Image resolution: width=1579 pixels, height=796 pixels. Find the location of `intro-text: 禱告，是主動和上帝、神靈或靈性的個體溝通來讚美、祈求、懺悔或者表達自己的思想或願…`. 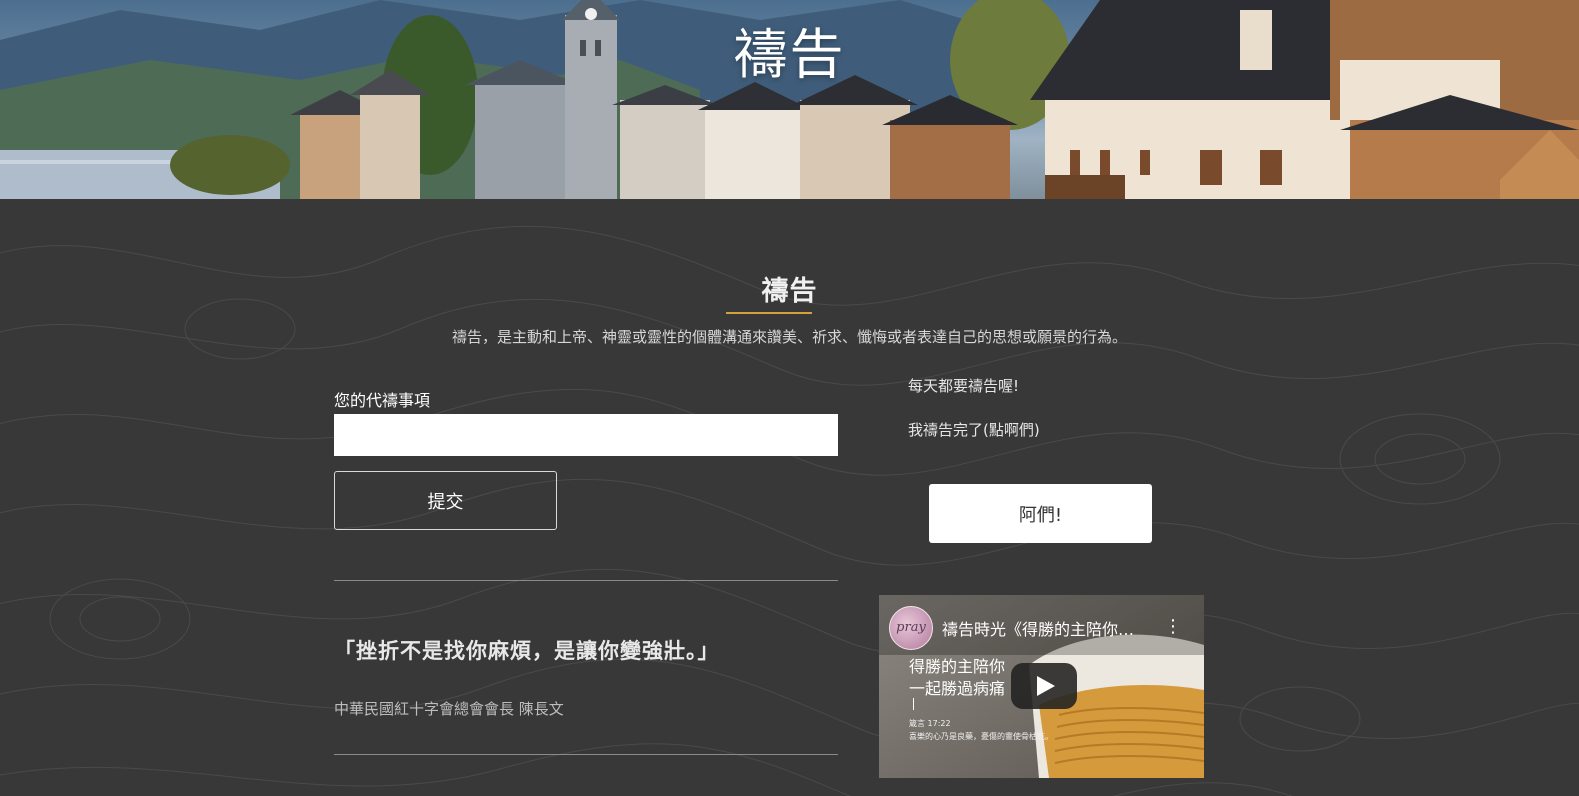

intro-text: 禱告，是主動和上帝、神靈或靈性的個體溝通來讚美、祈求、懺悔或者表達自己的思想或願… is located at coordinates (789, 337).